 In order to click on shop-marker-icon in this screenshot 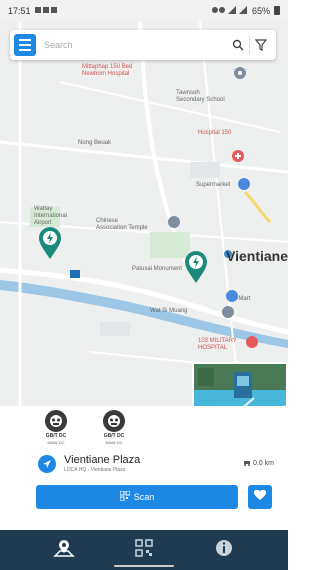, I will do `click(244, 184)`.